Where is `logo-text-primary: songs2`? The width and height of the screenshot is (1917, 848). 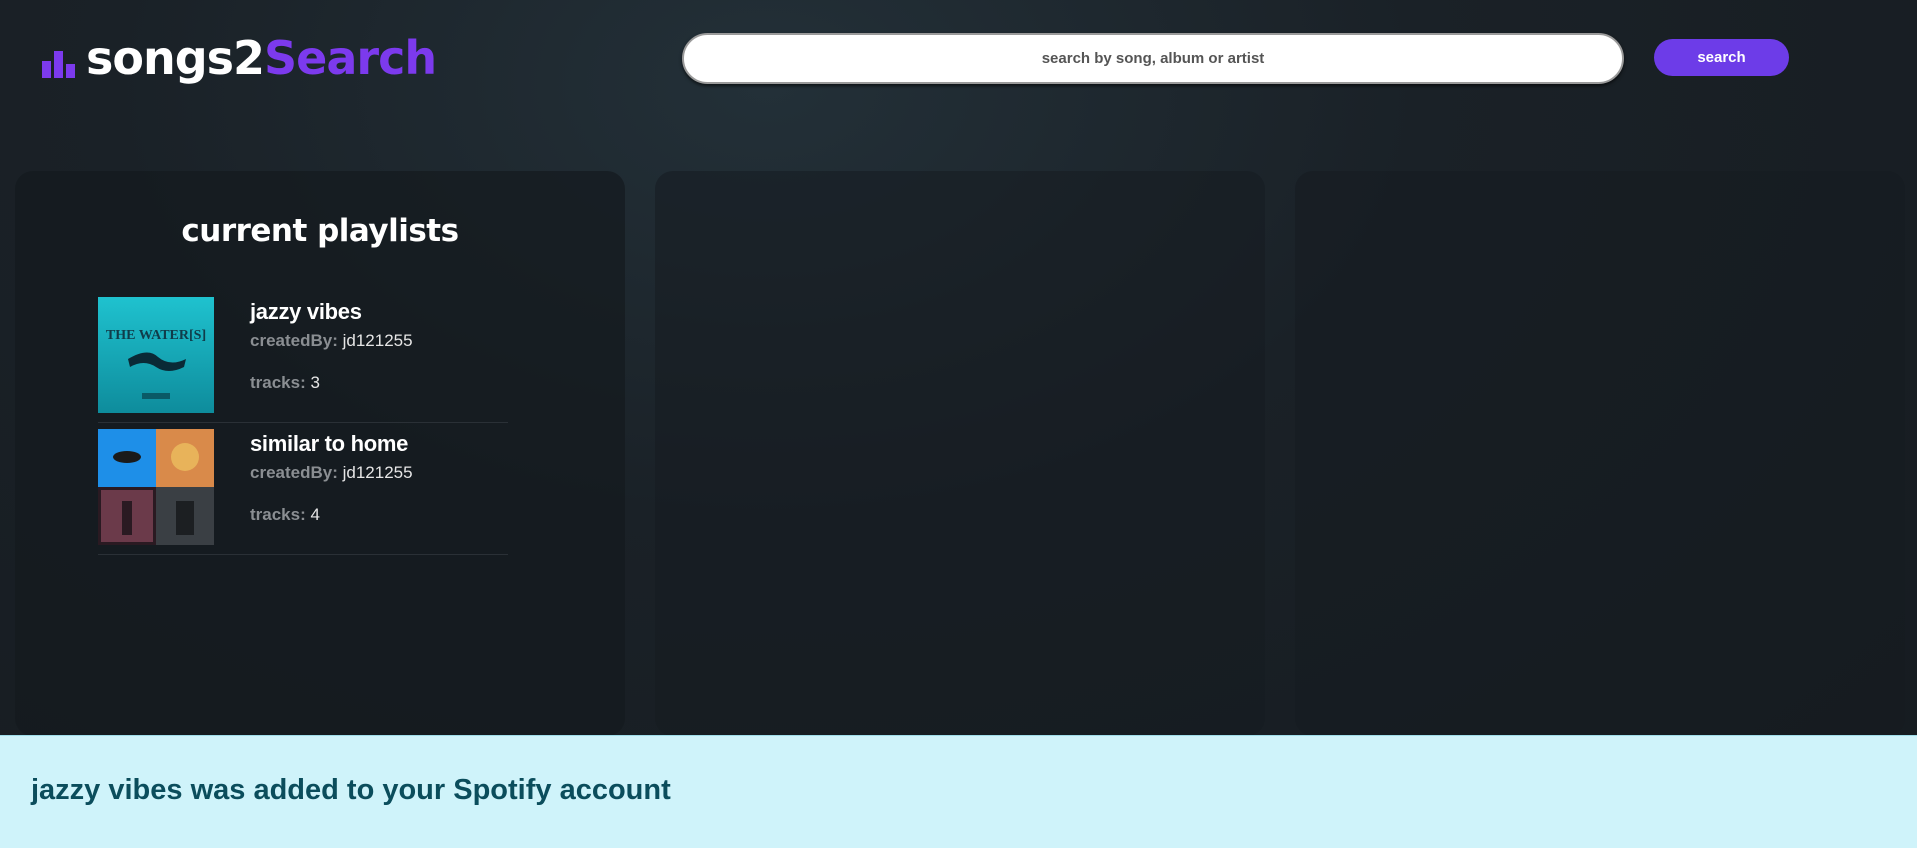 logo-text-primary: songs2 is located at coordinates (175, 58).